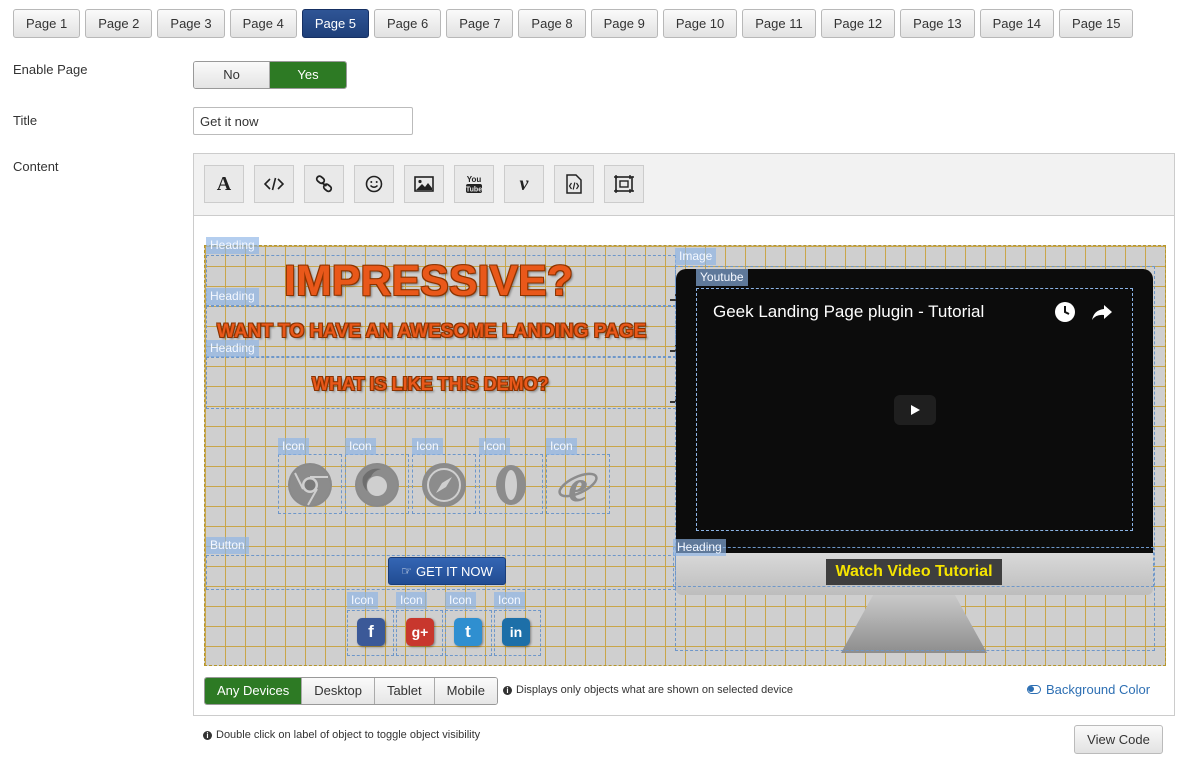 This screenshot has height=761, width=1186. Describe the element at coordinates (224, 184) in the screenshot. I see `text-icon: A` at that location.